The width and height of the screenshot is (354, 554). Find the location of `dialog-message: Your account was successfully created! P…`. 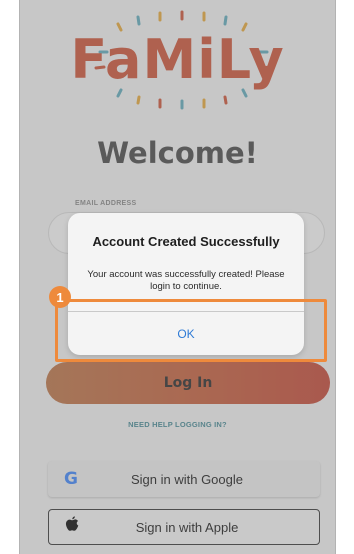

dialog-message: Your account was successfully created! P… is located at coordinates (186, 280).